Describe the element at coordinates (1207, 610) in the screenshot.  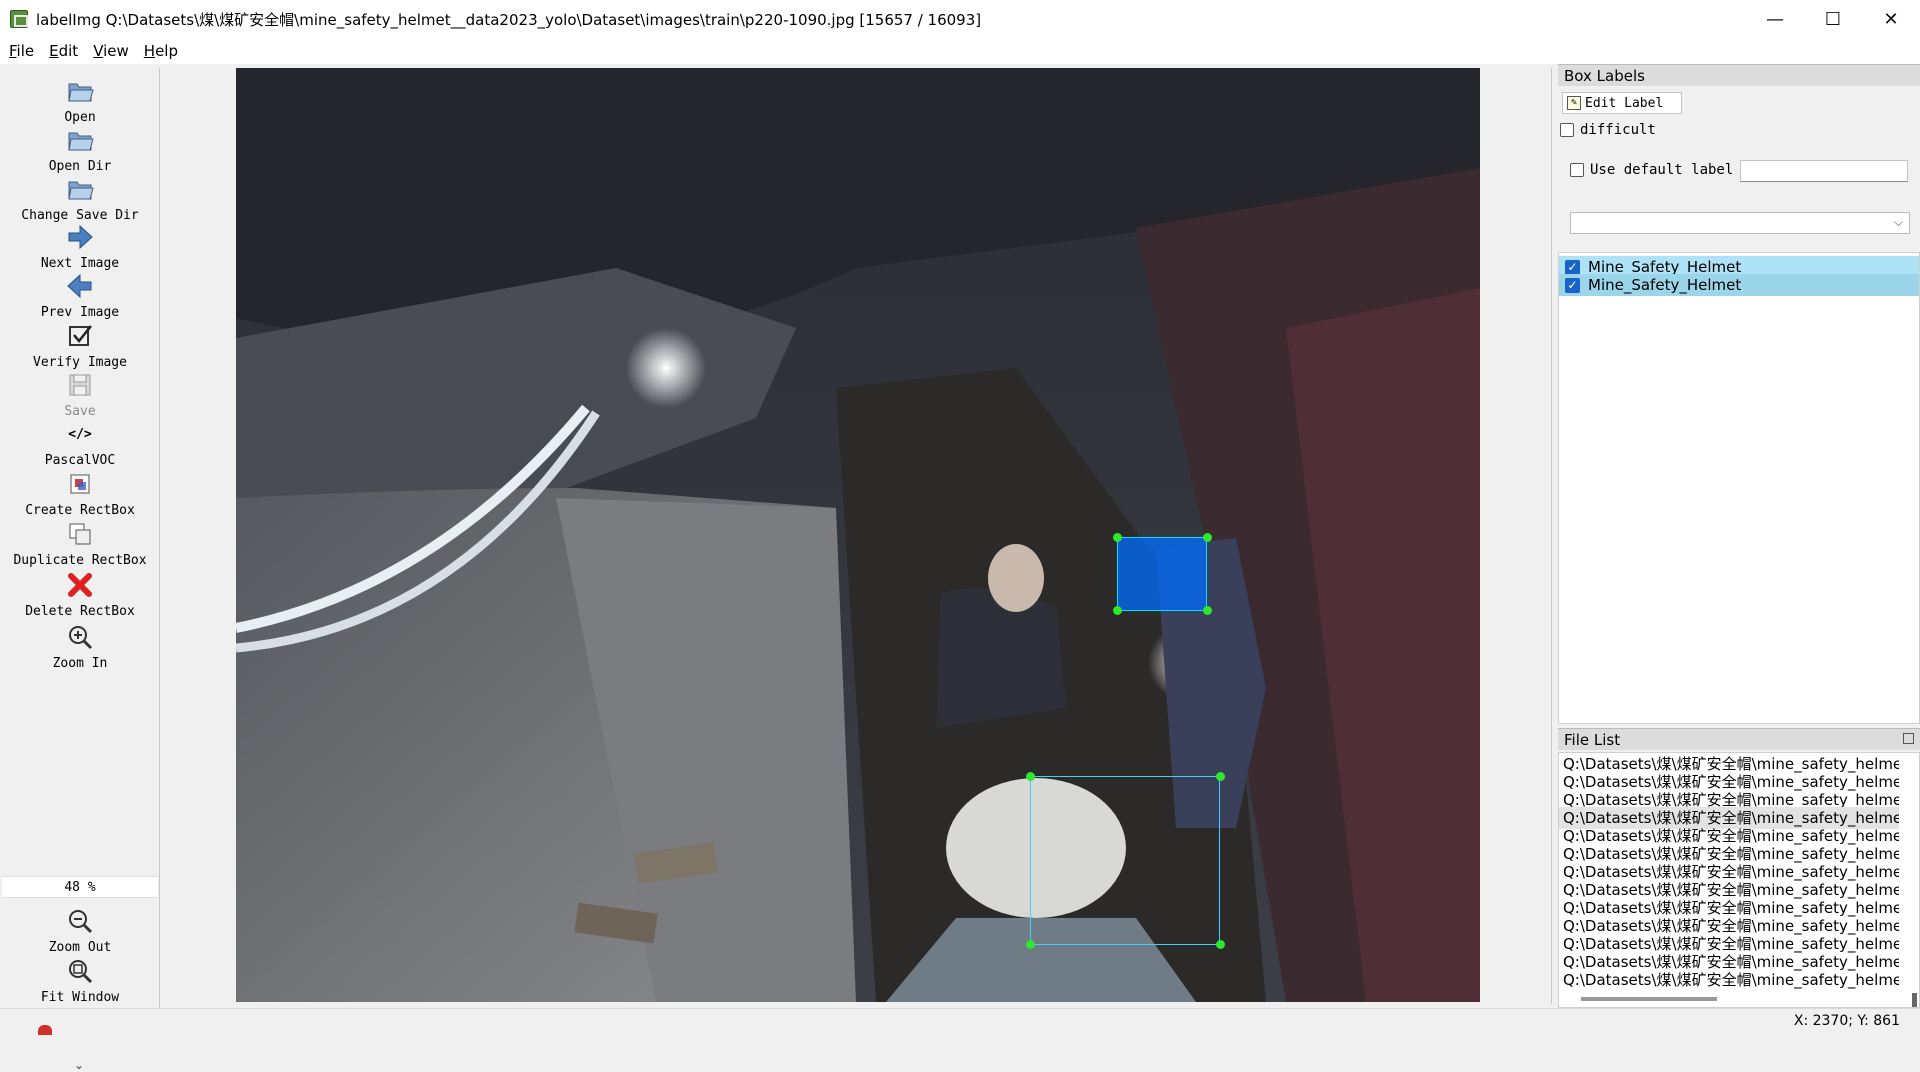
I see `box-handle-bottom-right` at that location.